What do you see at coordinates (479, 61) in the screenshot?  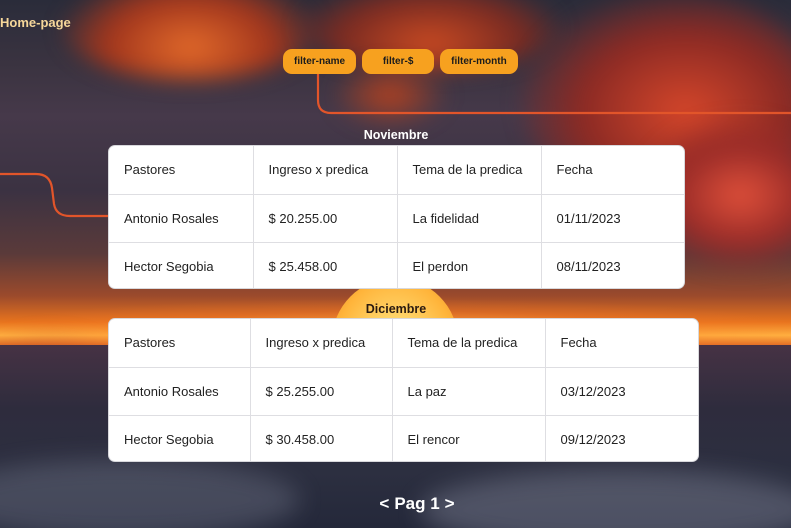 I see `filter-month-button: filter-month` at bounding box center [479, 61].